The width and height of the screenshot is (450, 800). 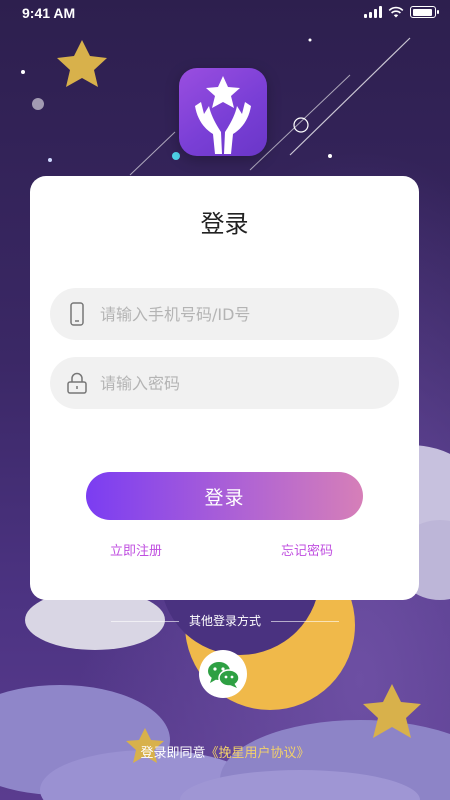 What do you see at coordinates (49, 13) in the screenshot?
I see `status-time: 9:41 AM` at bounding box center [49, 13].